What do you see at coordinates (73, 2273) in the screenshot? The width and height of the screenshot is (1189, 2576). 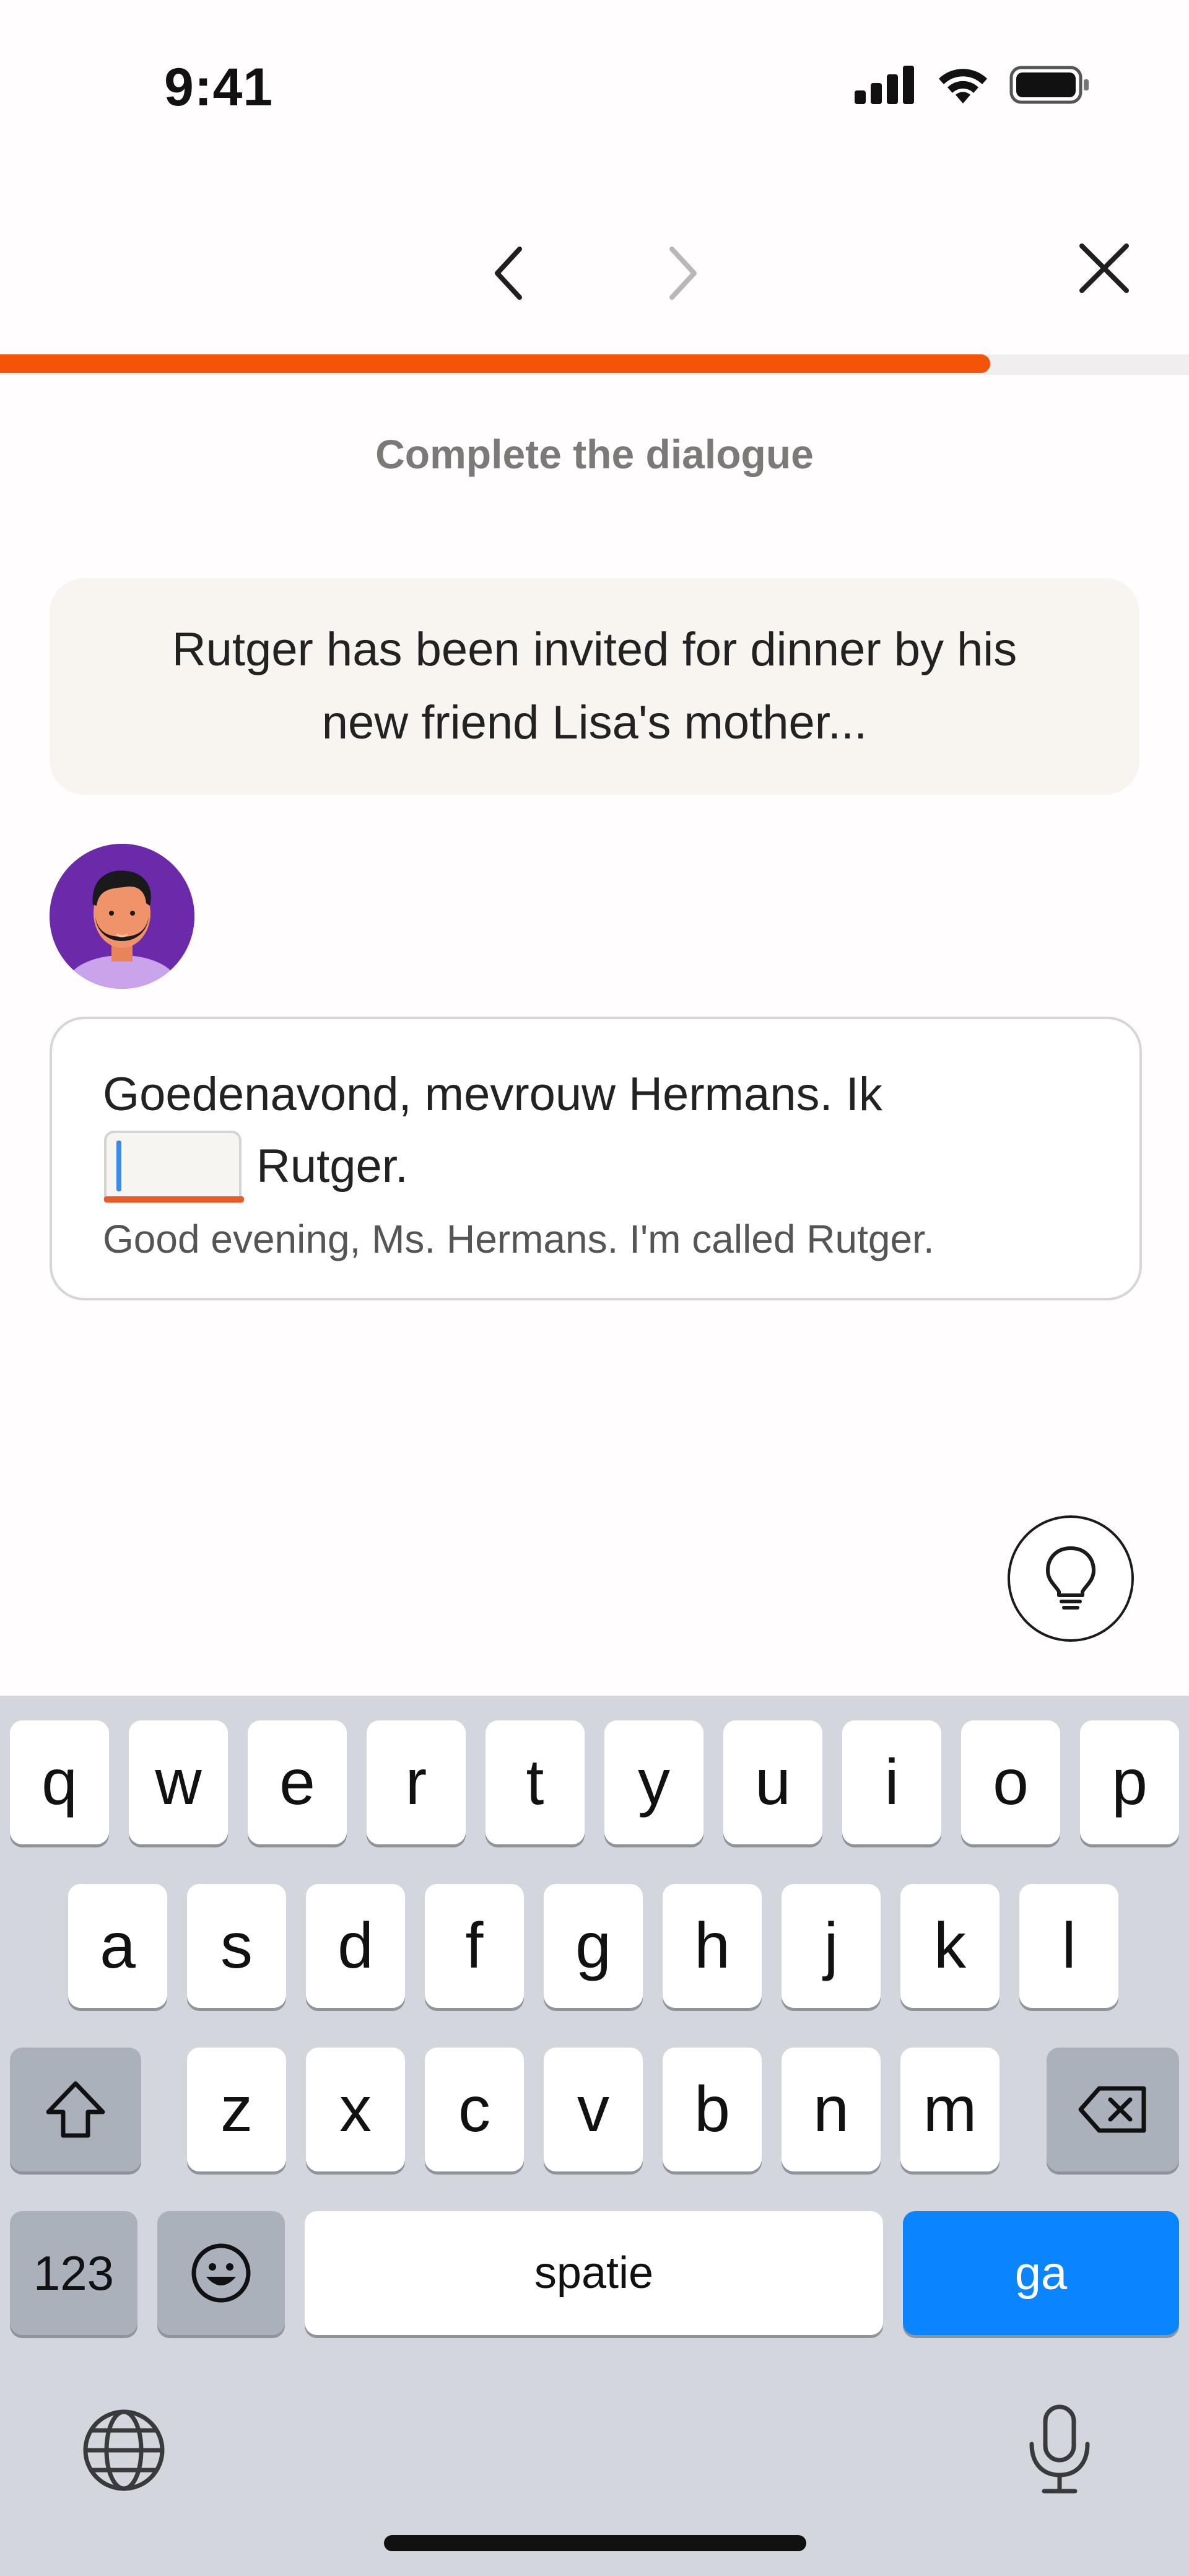 I see `numbers-key: 123` at bounding box center [73, 2273].